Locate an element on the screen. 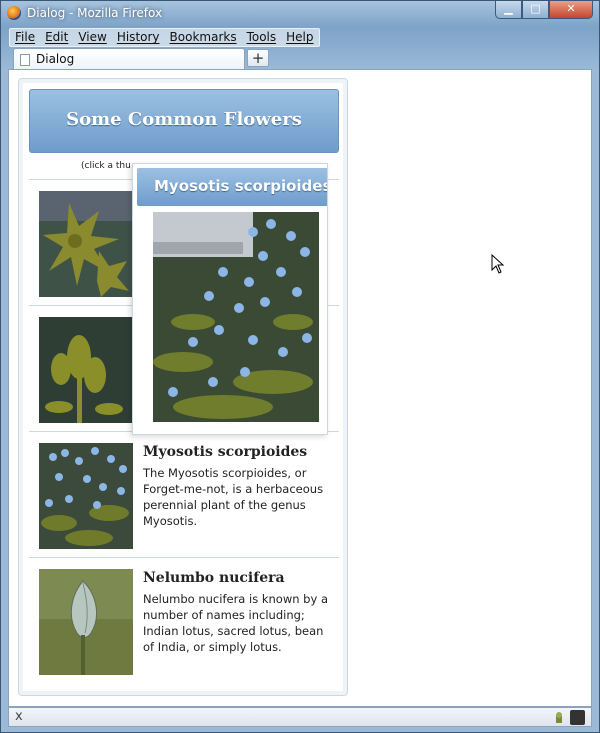 The height and width of the screenshot is (733, 600). window-controls: ▁ □ ✕ is located at coordinates (544, 10).